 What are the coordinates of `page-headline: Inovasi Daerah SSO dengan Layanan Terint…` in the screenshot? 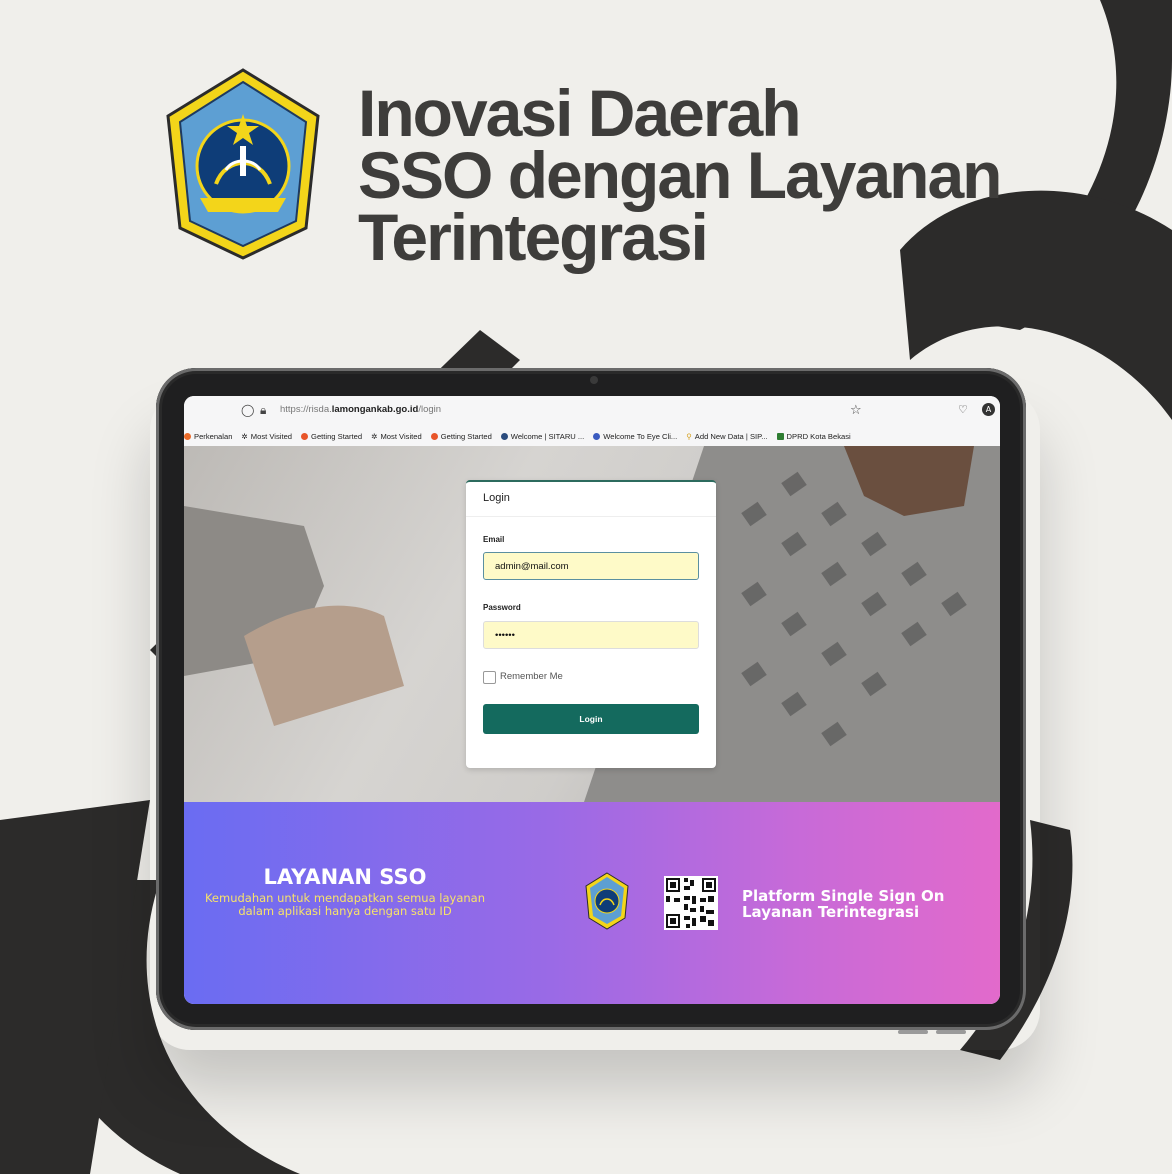 It's located at (680, 175).